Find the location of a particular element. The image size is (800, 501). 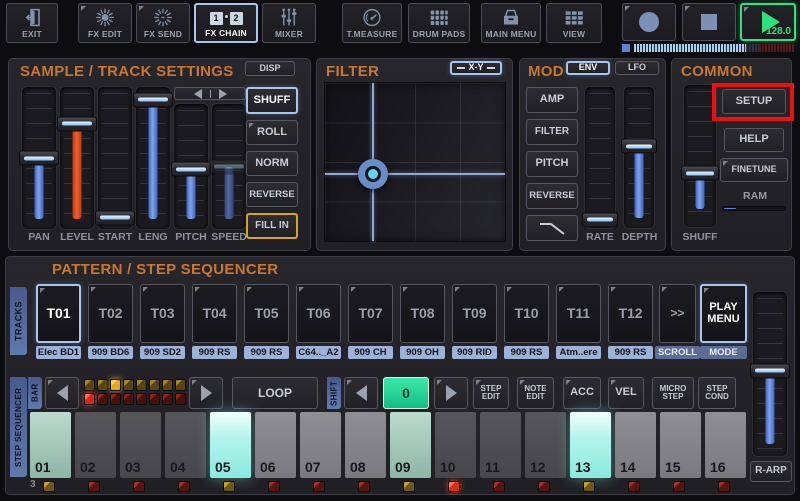

step-pad-10: 10 is located at coordinates (455, 445).